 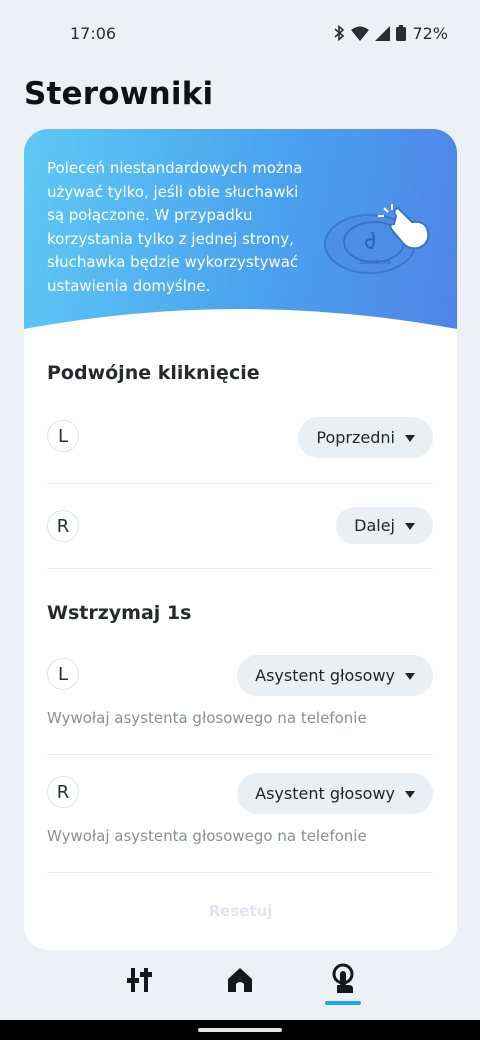 I want to click on home-gesture-handle, so click(x=240, y=1030).